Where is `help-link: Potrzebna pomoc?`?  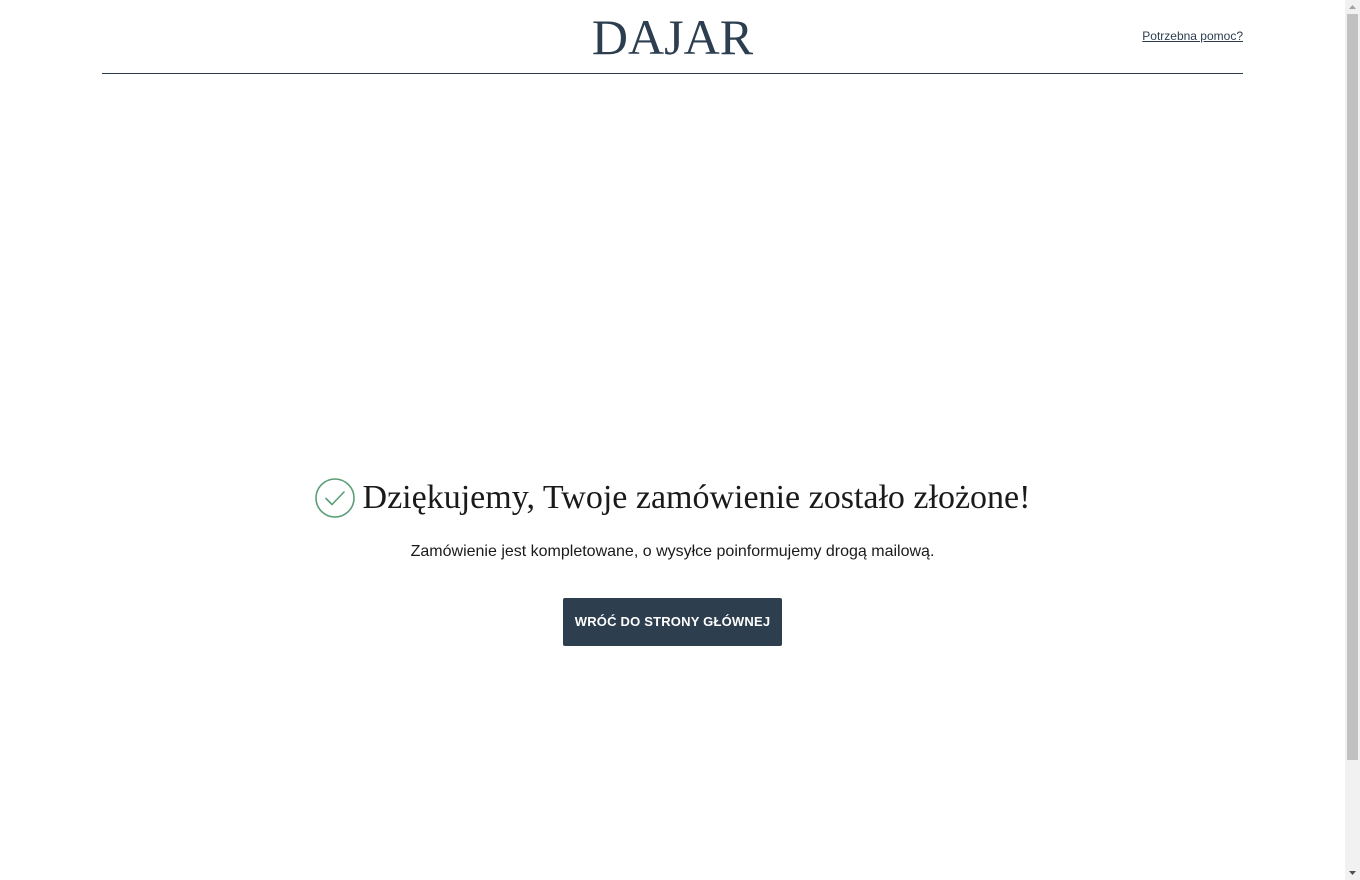 help-link: Potrzebna pomoc? is located at coordinates (1192, 36).